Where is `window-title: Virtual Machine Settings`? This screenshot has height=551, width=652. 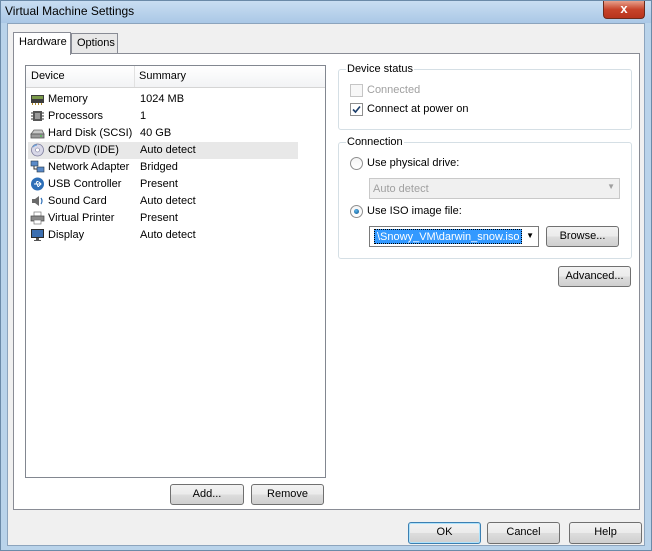
window-title: Virtual Machine Settings is located at coordinates (70, 11).